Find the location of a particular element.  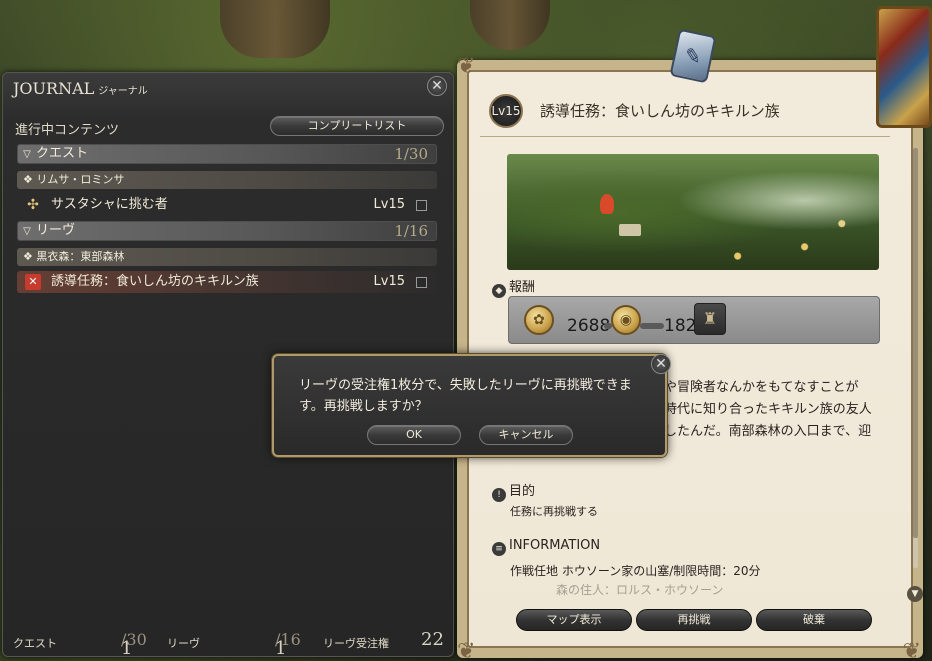

category-count: 1/16 is located at coordinates (411, 231).